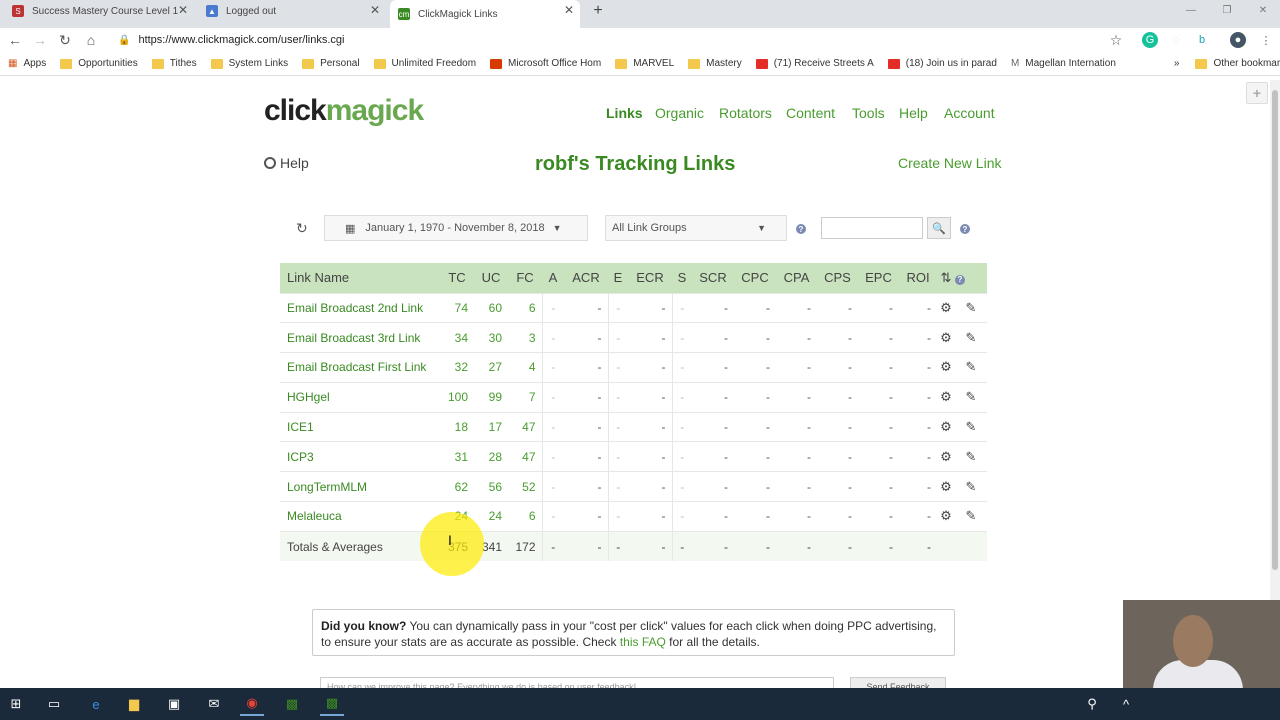 This screenshot has height=720, width=1280. Describe the element at coordinates (939, 228) in the screenshot. I see `search-button: 🔍` at that location.